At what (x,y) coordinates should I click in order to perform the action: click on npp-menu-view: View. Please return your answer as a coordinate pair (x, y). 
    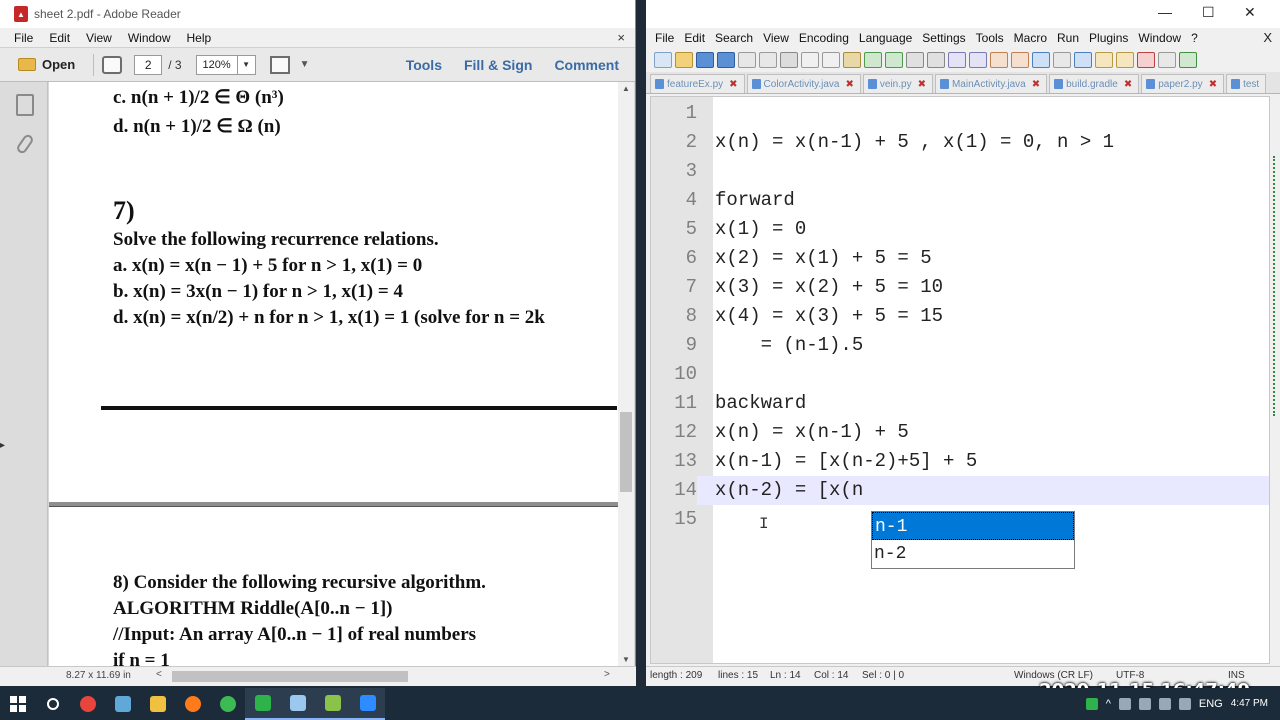
    Looking at the image, I should click on (776, 38).